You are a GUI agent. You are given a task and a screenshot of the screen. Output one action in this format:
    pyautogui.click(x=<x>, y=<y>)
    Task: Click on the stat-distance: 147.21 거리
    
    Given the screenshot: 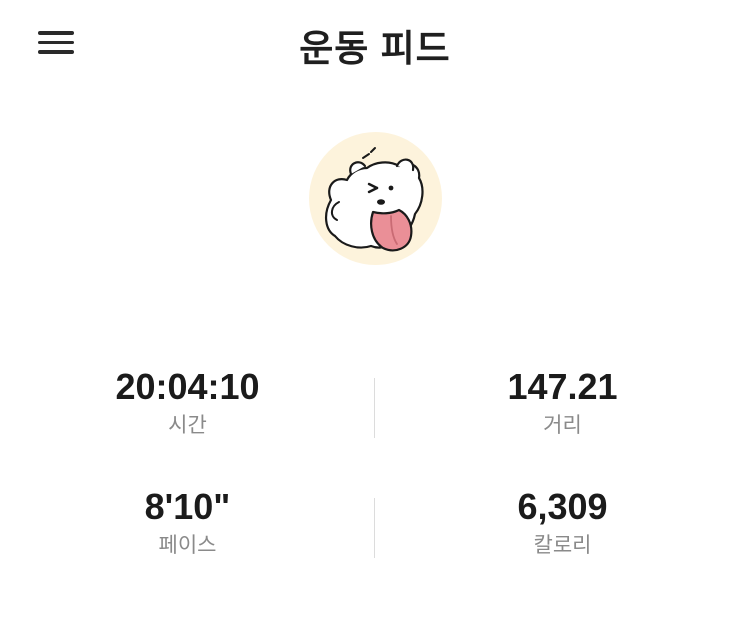 What is the action you would take?
    pyautogui.click(x=562, y=403)
    